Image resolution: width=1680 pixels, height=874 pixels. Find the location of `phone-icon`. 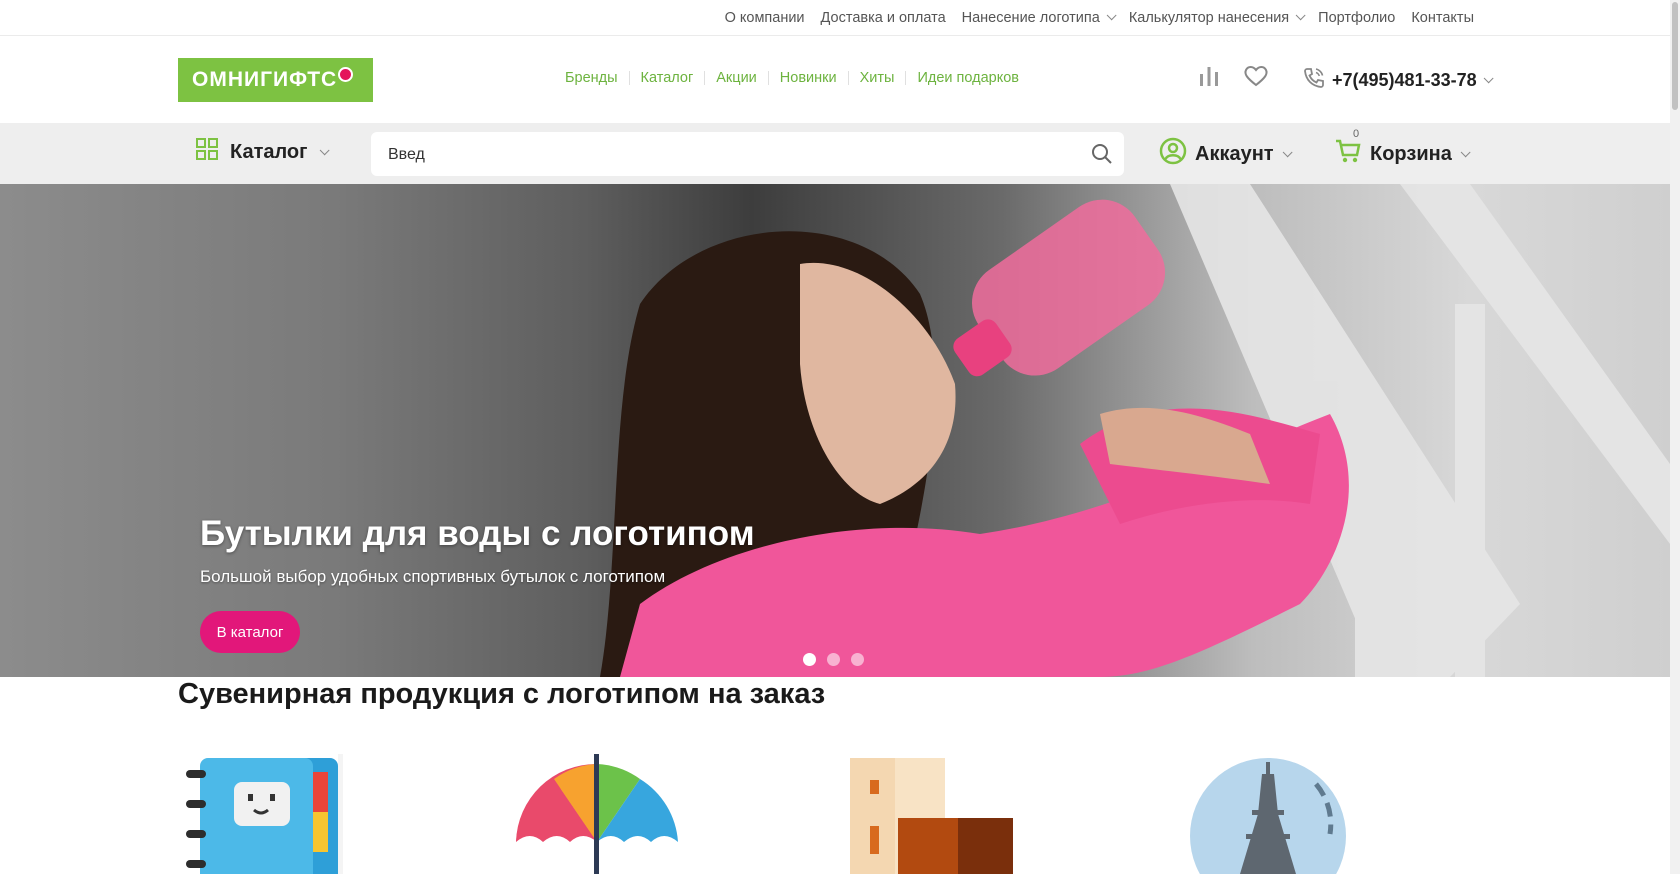

phone-icon is located at coordinates (1314, 80).